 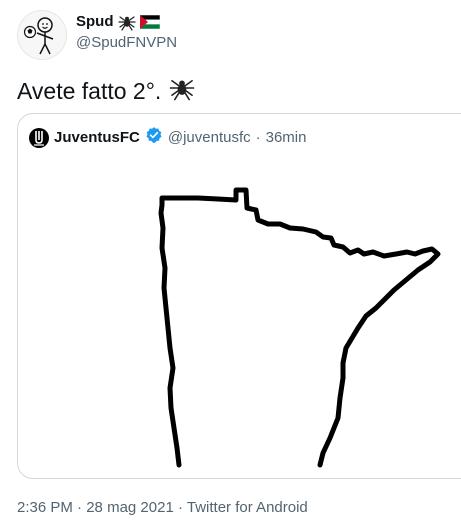 I want to click on quoted-author-handle: @juventusfc, so click(x=209, y=138).